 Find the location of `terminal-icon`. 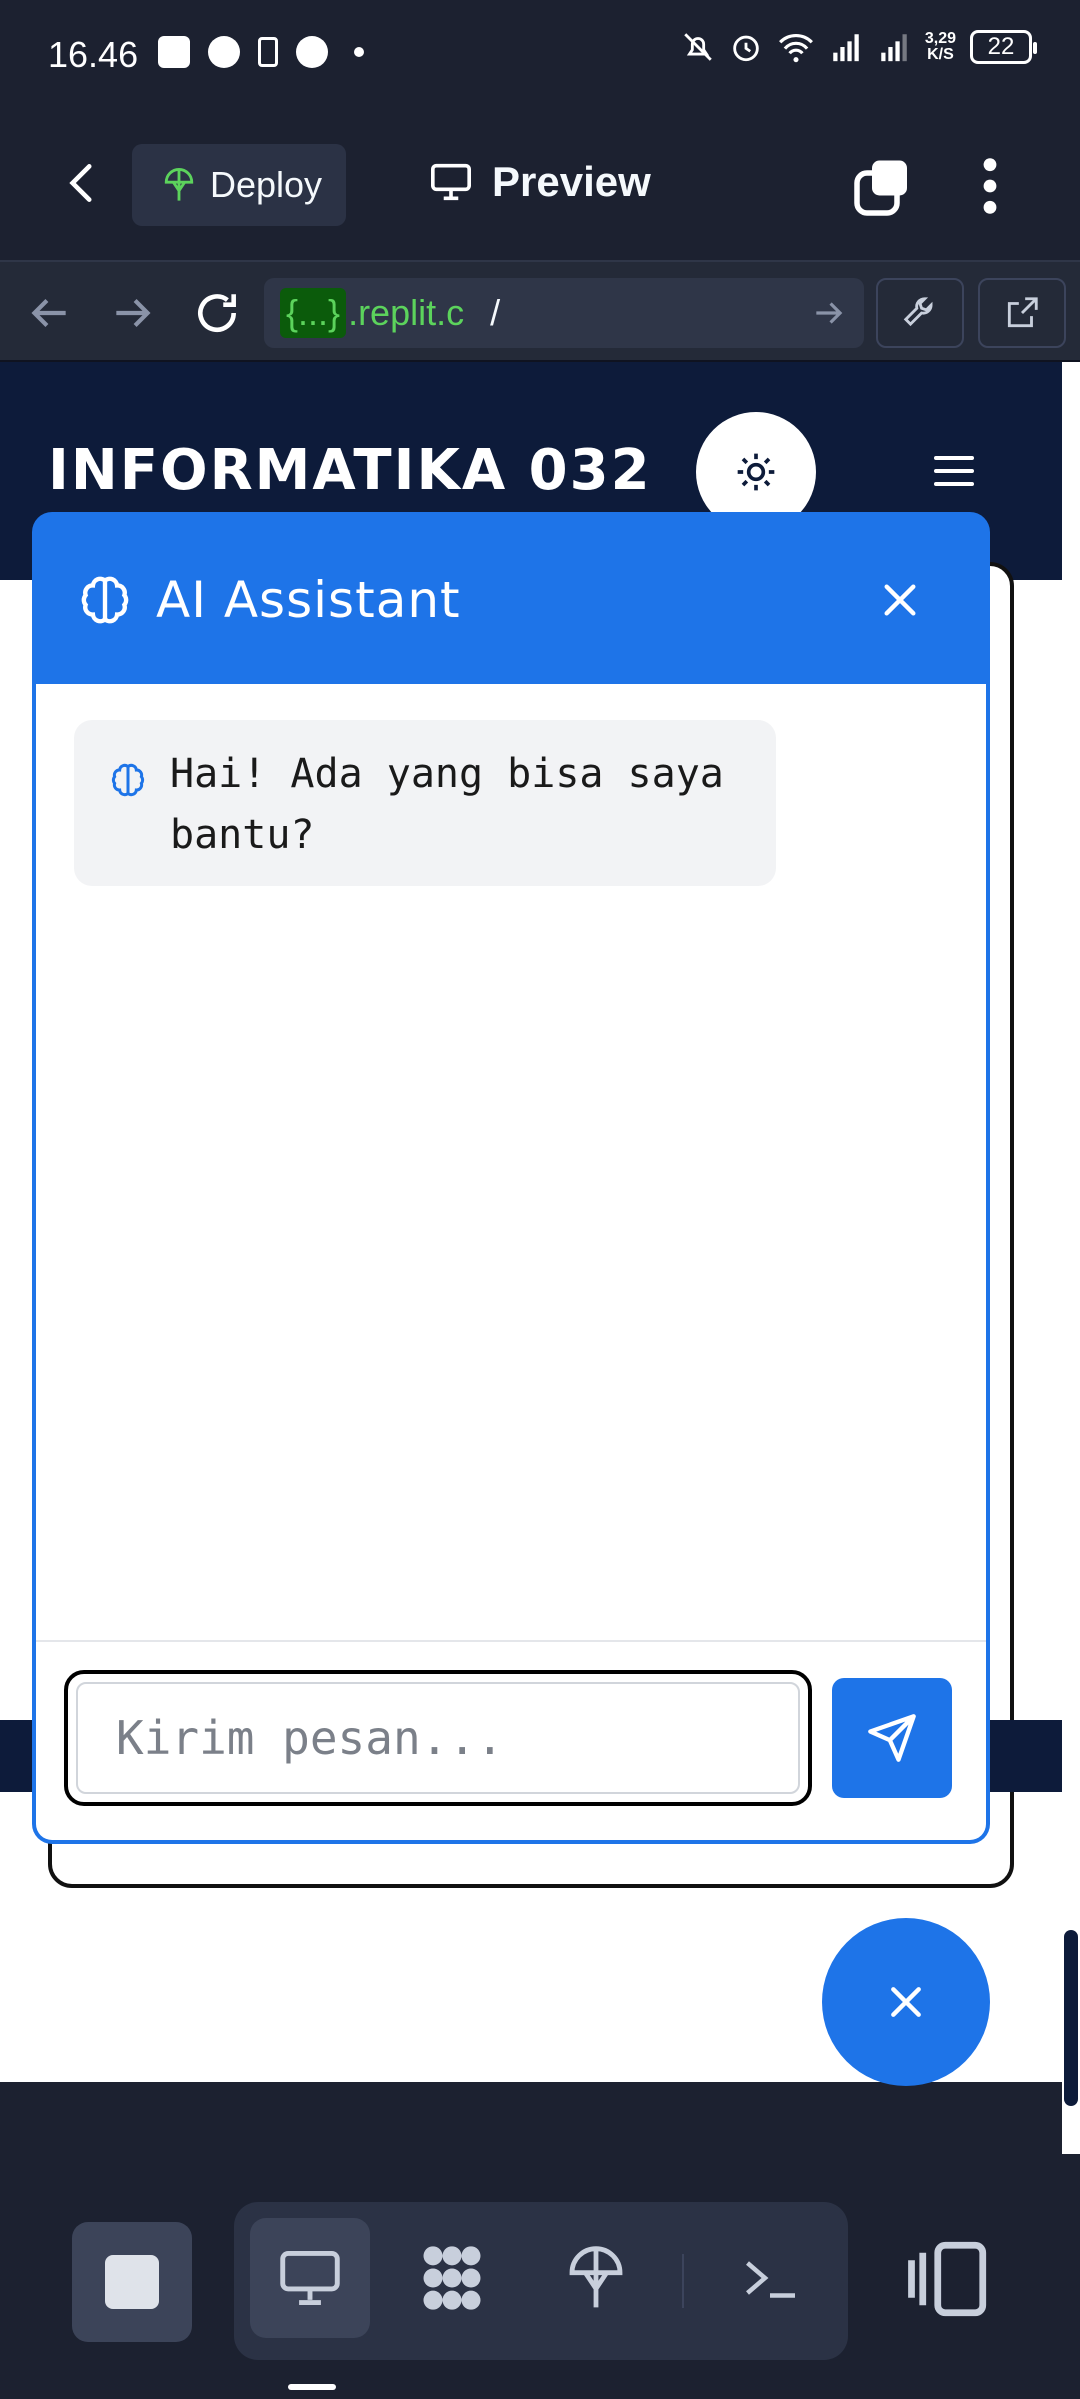

terminal-icon is located at coordinates (770, 2279).